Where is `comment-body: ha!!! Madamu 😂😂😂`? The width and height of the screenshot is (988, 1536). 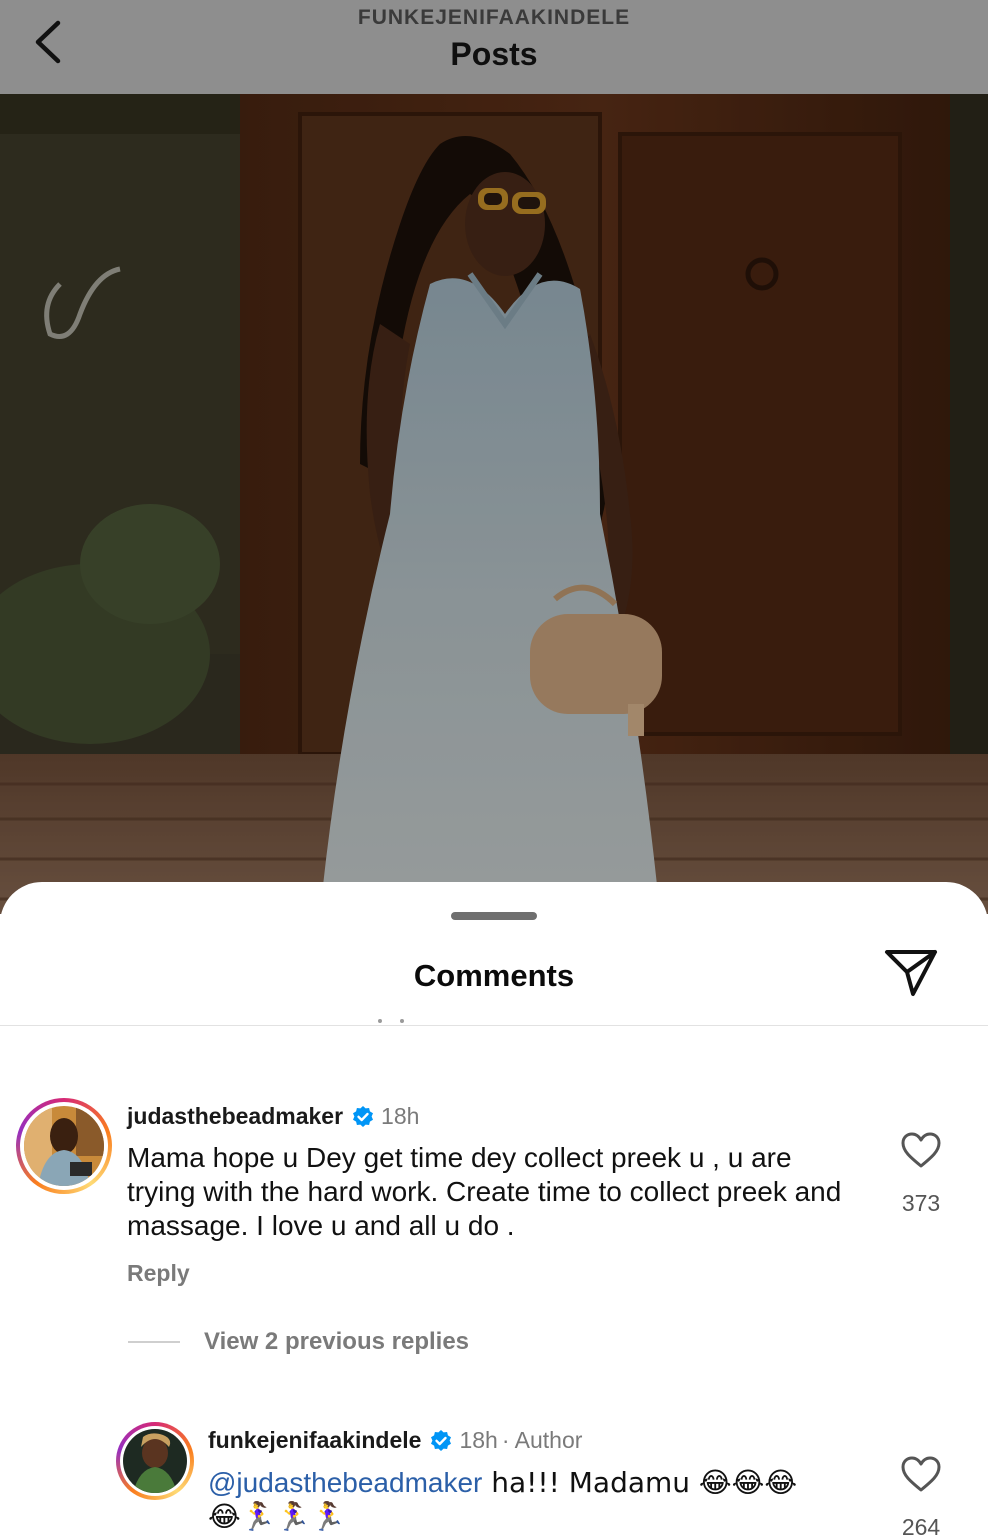 comment-body: ha!!! Madamu 😂😂😂 is located at coordinates (640, 1482).